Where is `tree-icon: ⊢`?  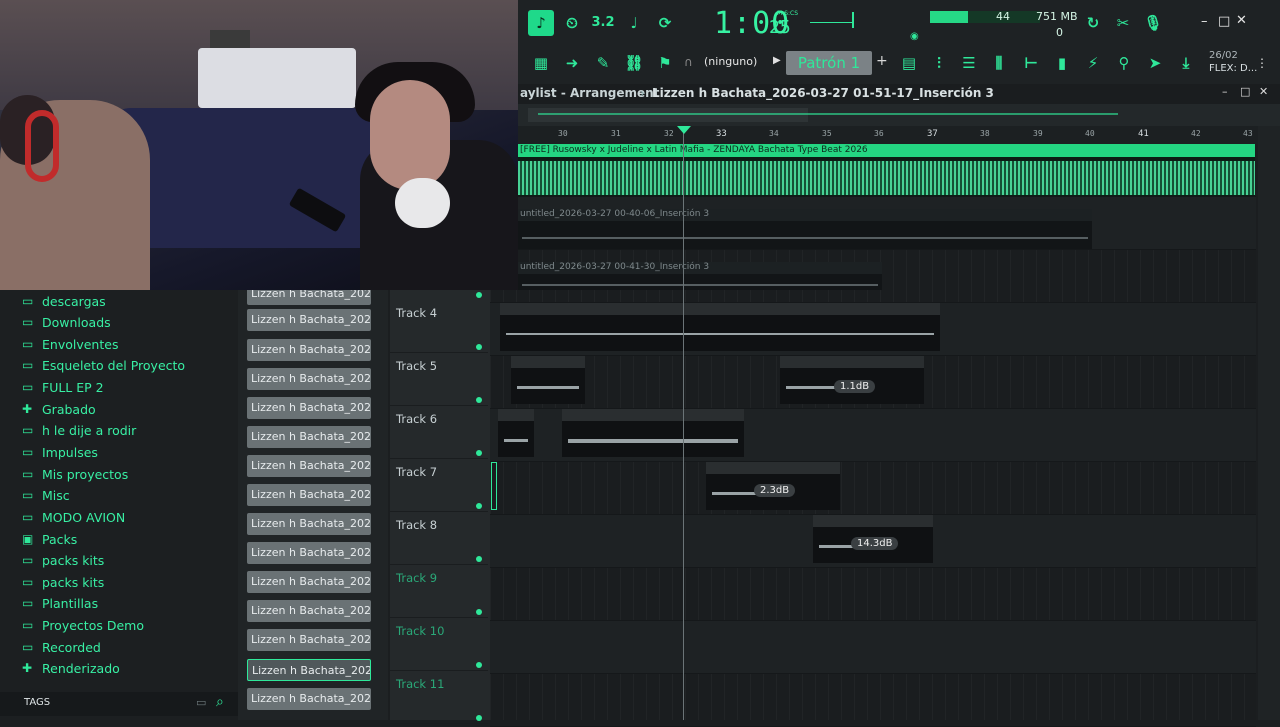 tree-icon: ⊢ is located at coordinates (1031, 63).